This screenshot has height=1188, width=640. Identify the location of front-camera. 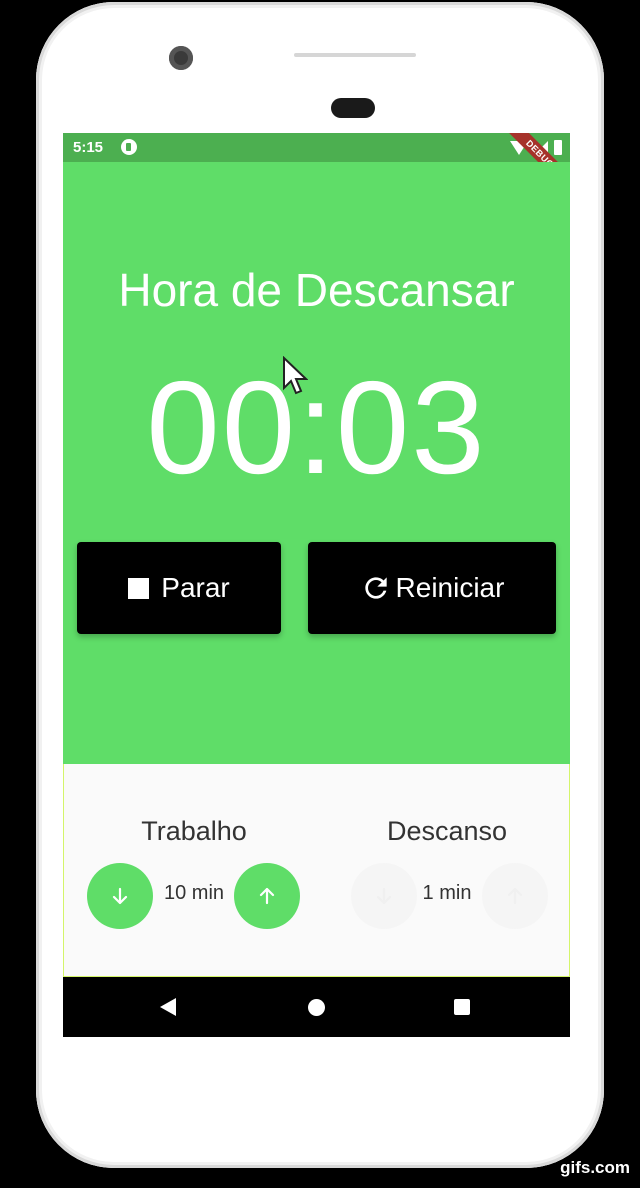
(181, 58).